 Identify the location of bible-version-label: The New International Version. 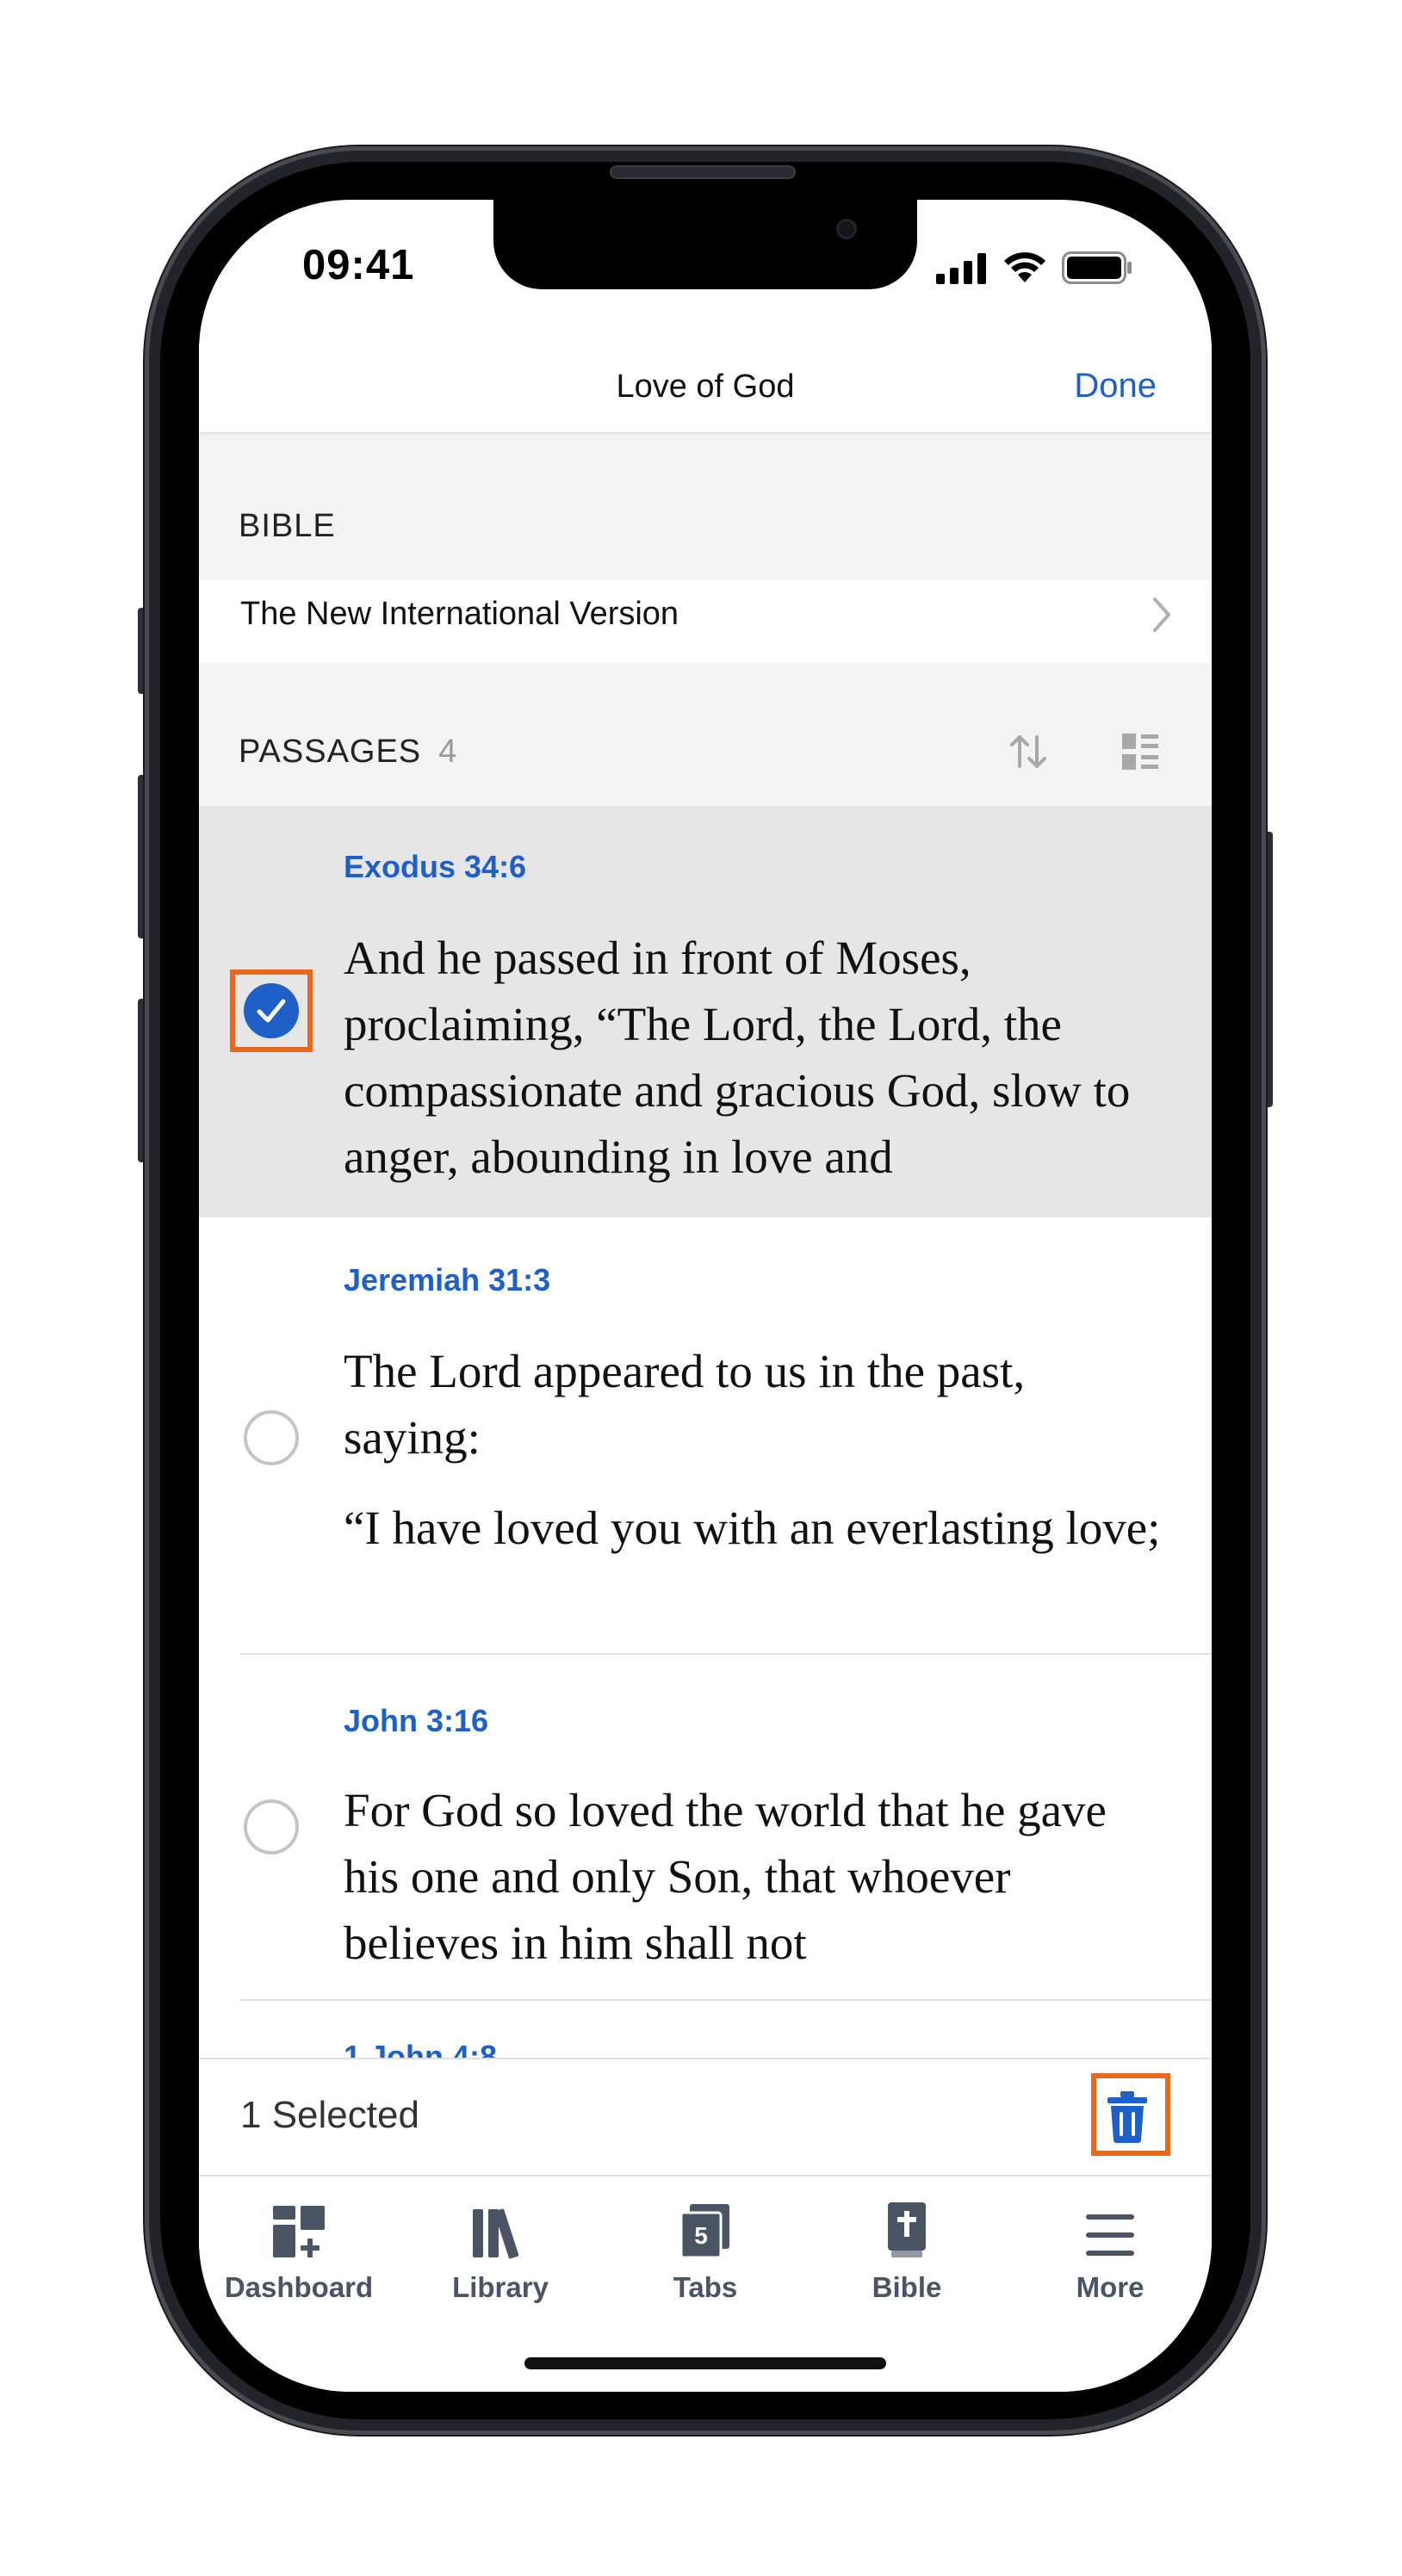
(460, 614).